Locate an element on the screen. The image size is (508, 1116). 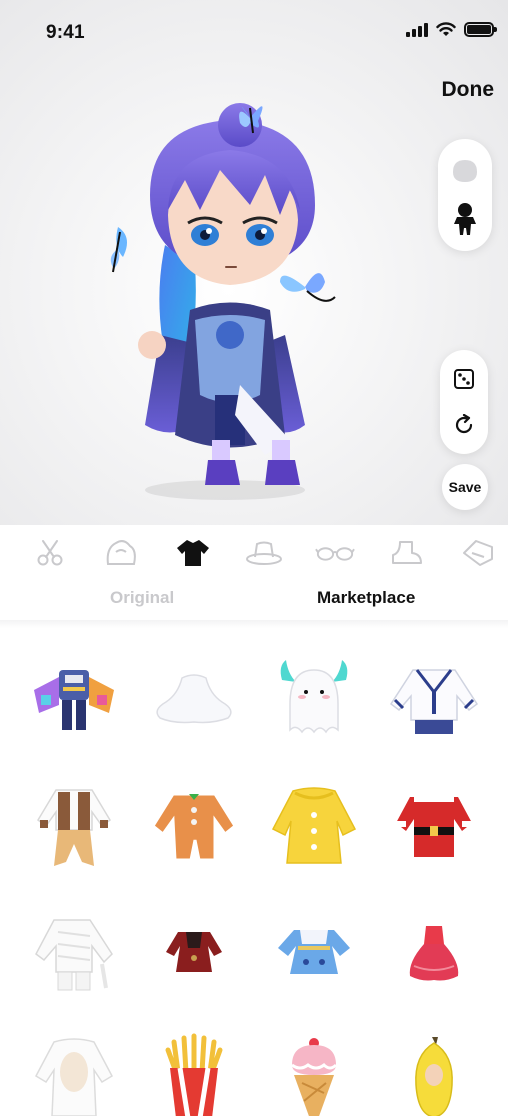
hair-icon is located at coordinates (122, 552).